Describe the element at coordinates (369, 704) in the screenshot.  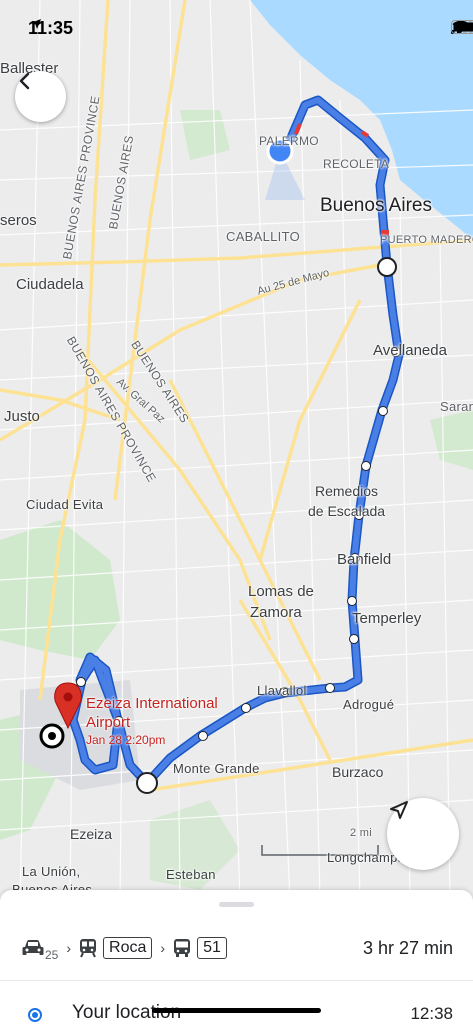
I see `label-adrogue: Adrogué` at that location.